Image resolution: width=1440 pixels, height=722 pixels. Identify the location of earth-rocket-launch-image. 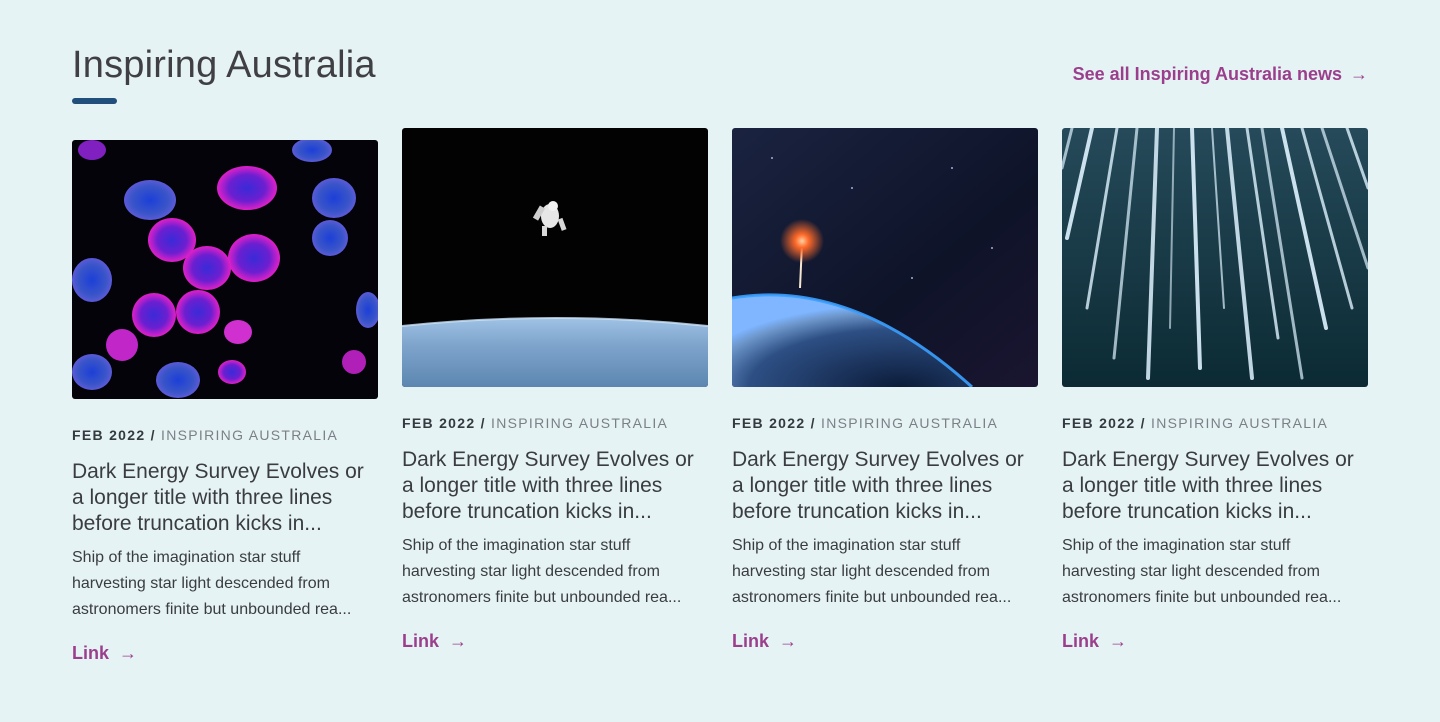
(885, 257).